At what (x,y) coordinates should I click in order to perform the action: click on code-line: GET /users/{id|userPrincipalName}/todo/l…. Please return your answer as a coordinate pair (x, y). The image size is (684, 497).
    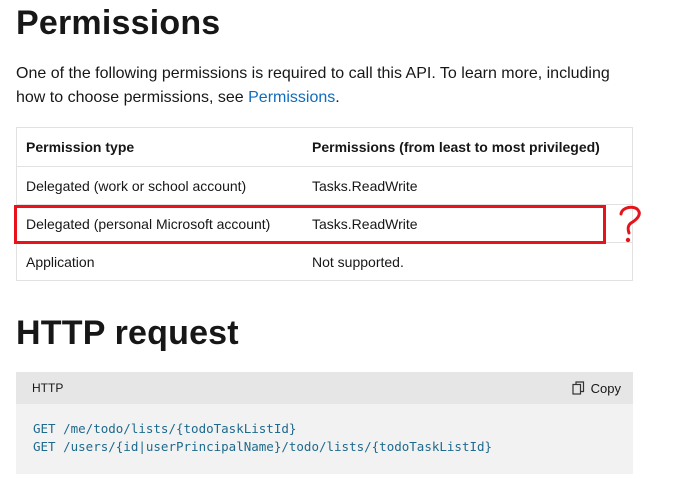
    Looking at the image, I should click on (263, 446).